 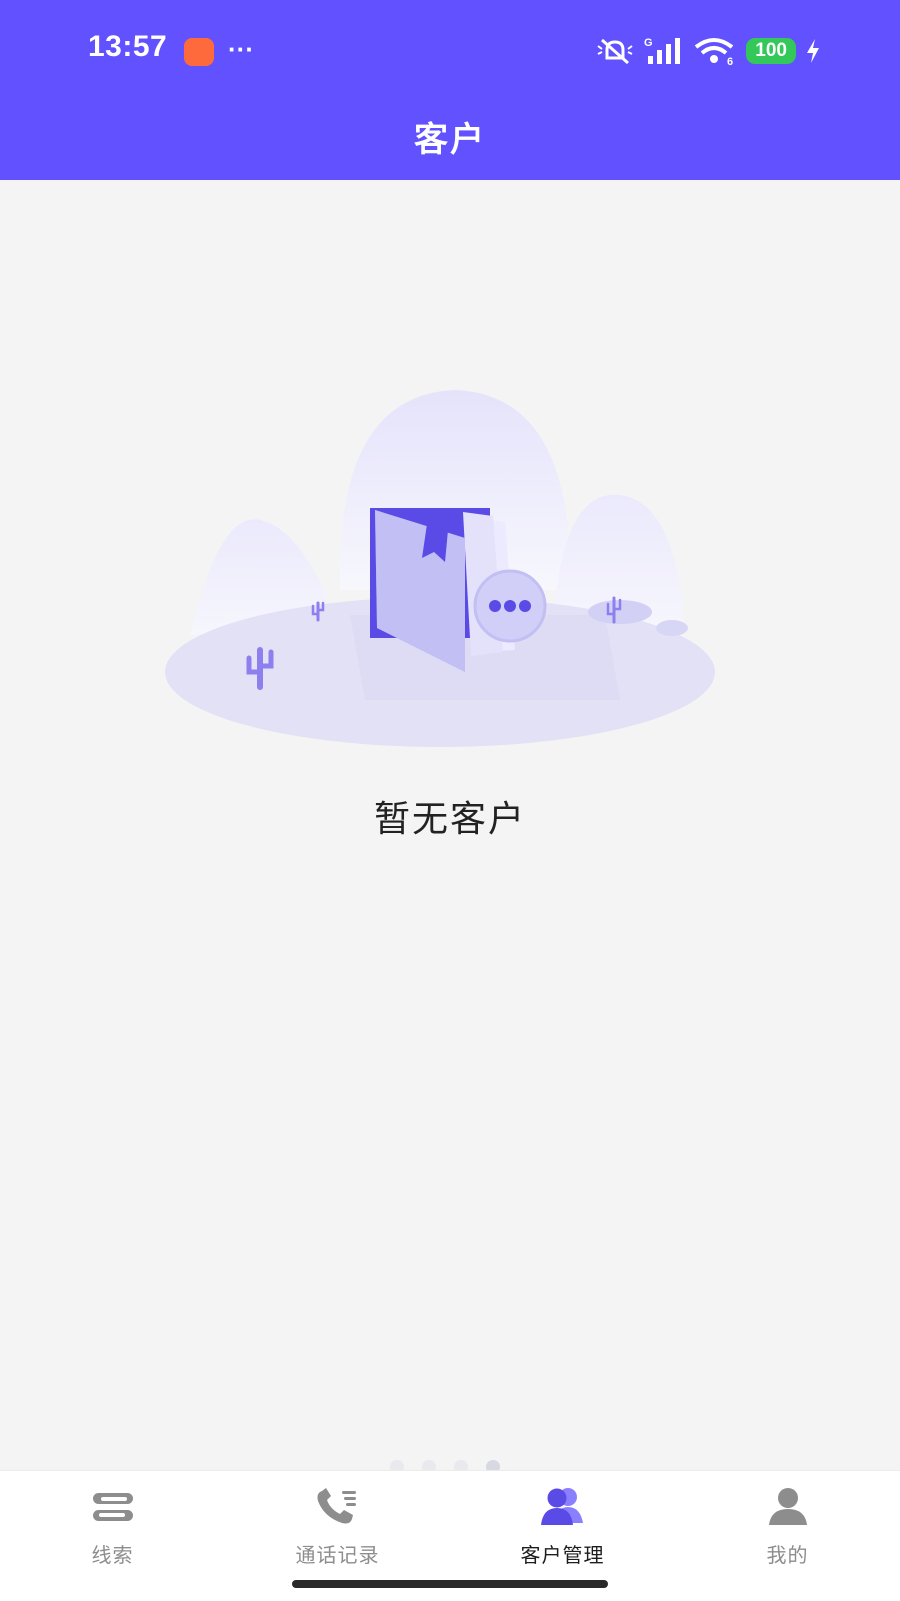 What do you see at coordinates (336, 1506) in the screenshot?
I see `call-log-icon` at bounding box center [336, 1506].